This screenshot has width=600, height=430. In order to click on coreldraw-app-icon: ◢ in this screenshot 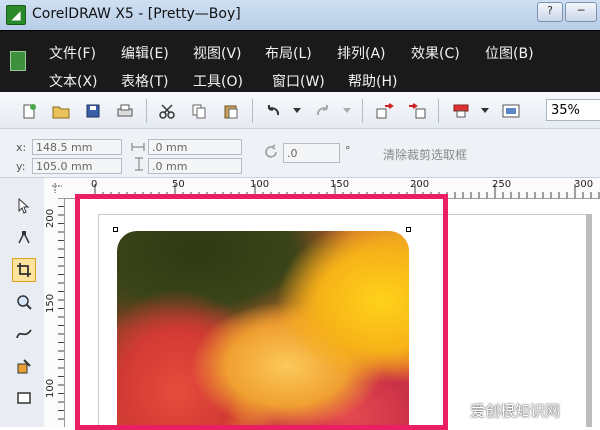, I will do `click(16, 15)`.